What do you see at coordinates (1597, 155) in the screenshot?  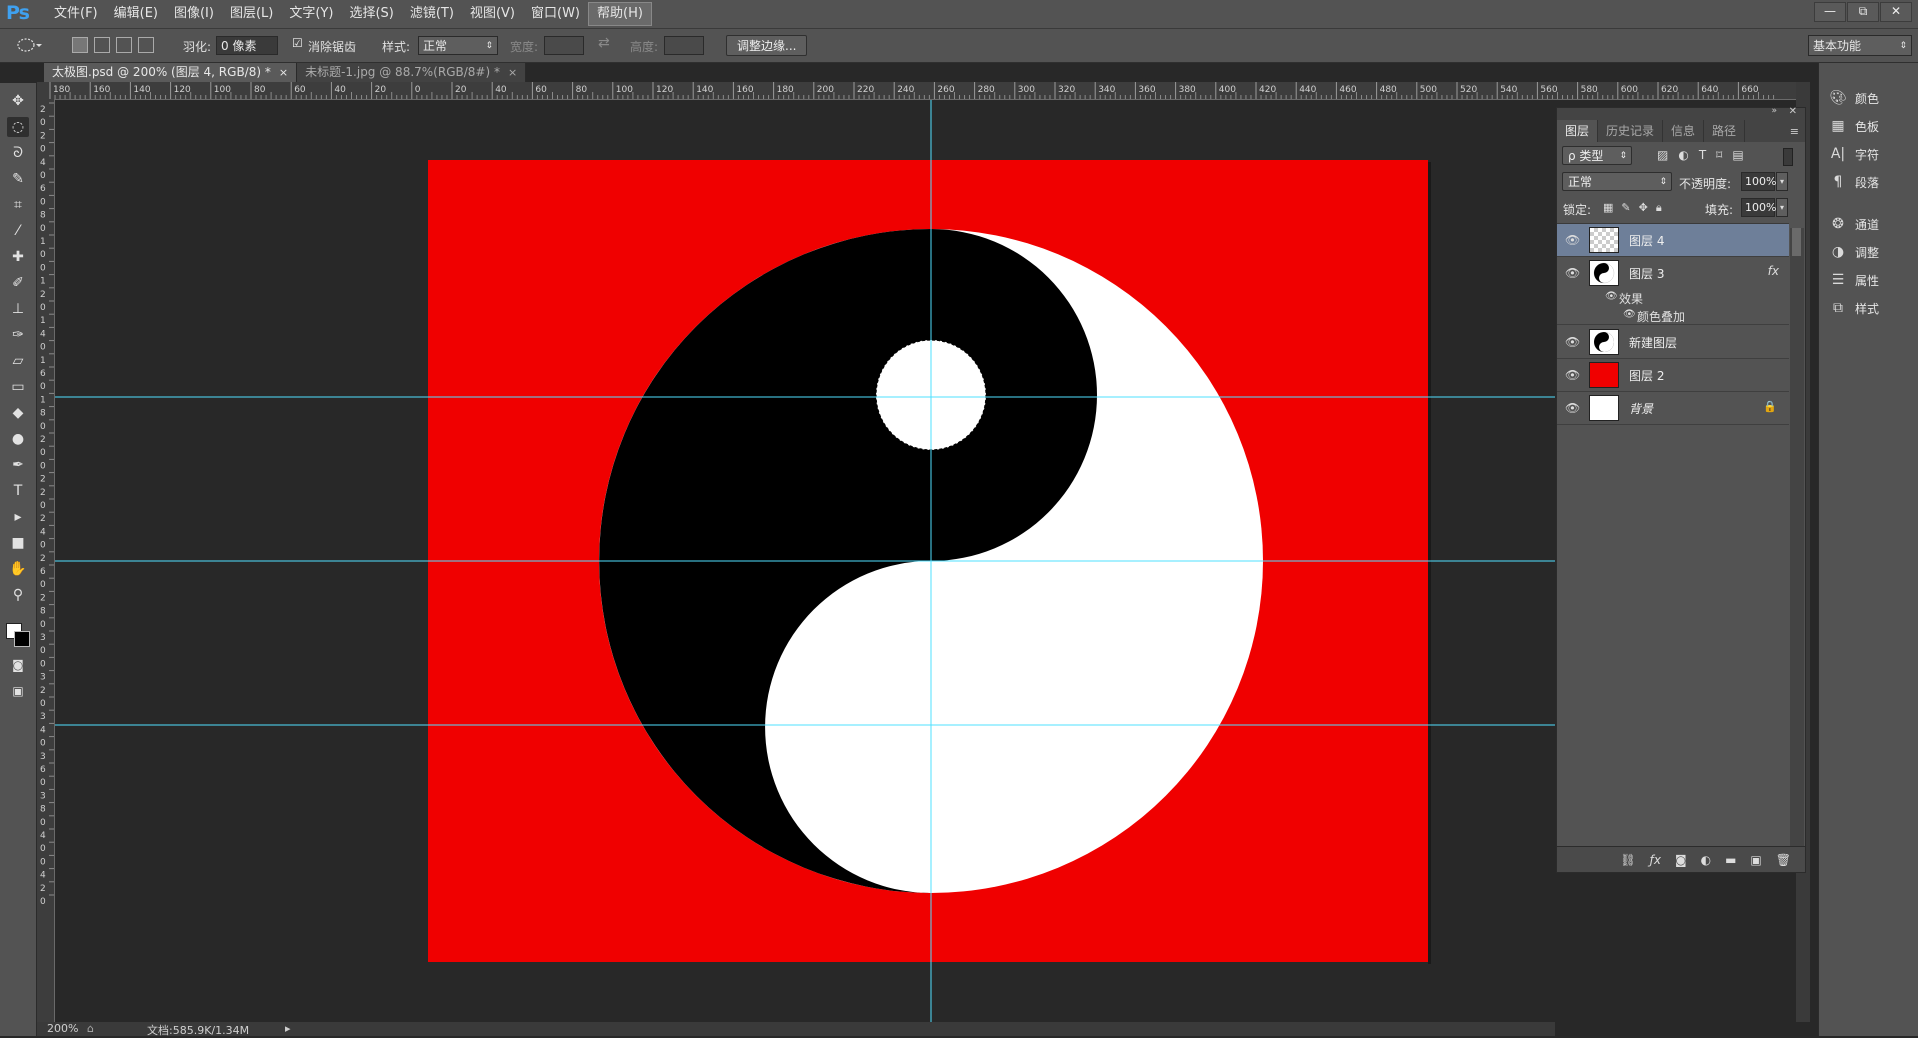 I see `filter-kind-select: ρ 类型 ⇕` at bounding box center [1597, 155].